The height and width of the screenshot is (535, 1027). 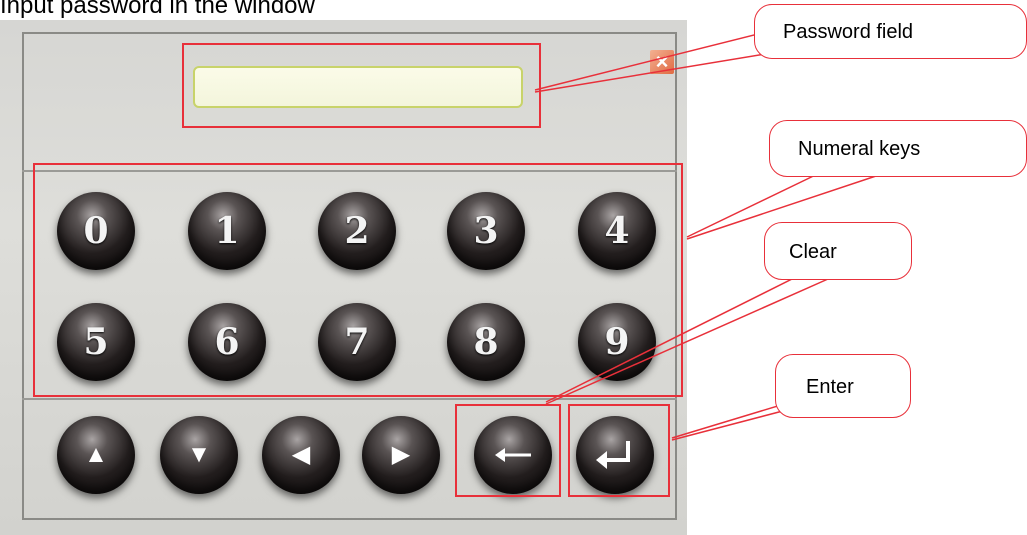 I want to click on callout-label: Enter, so click(x=830, y=387).